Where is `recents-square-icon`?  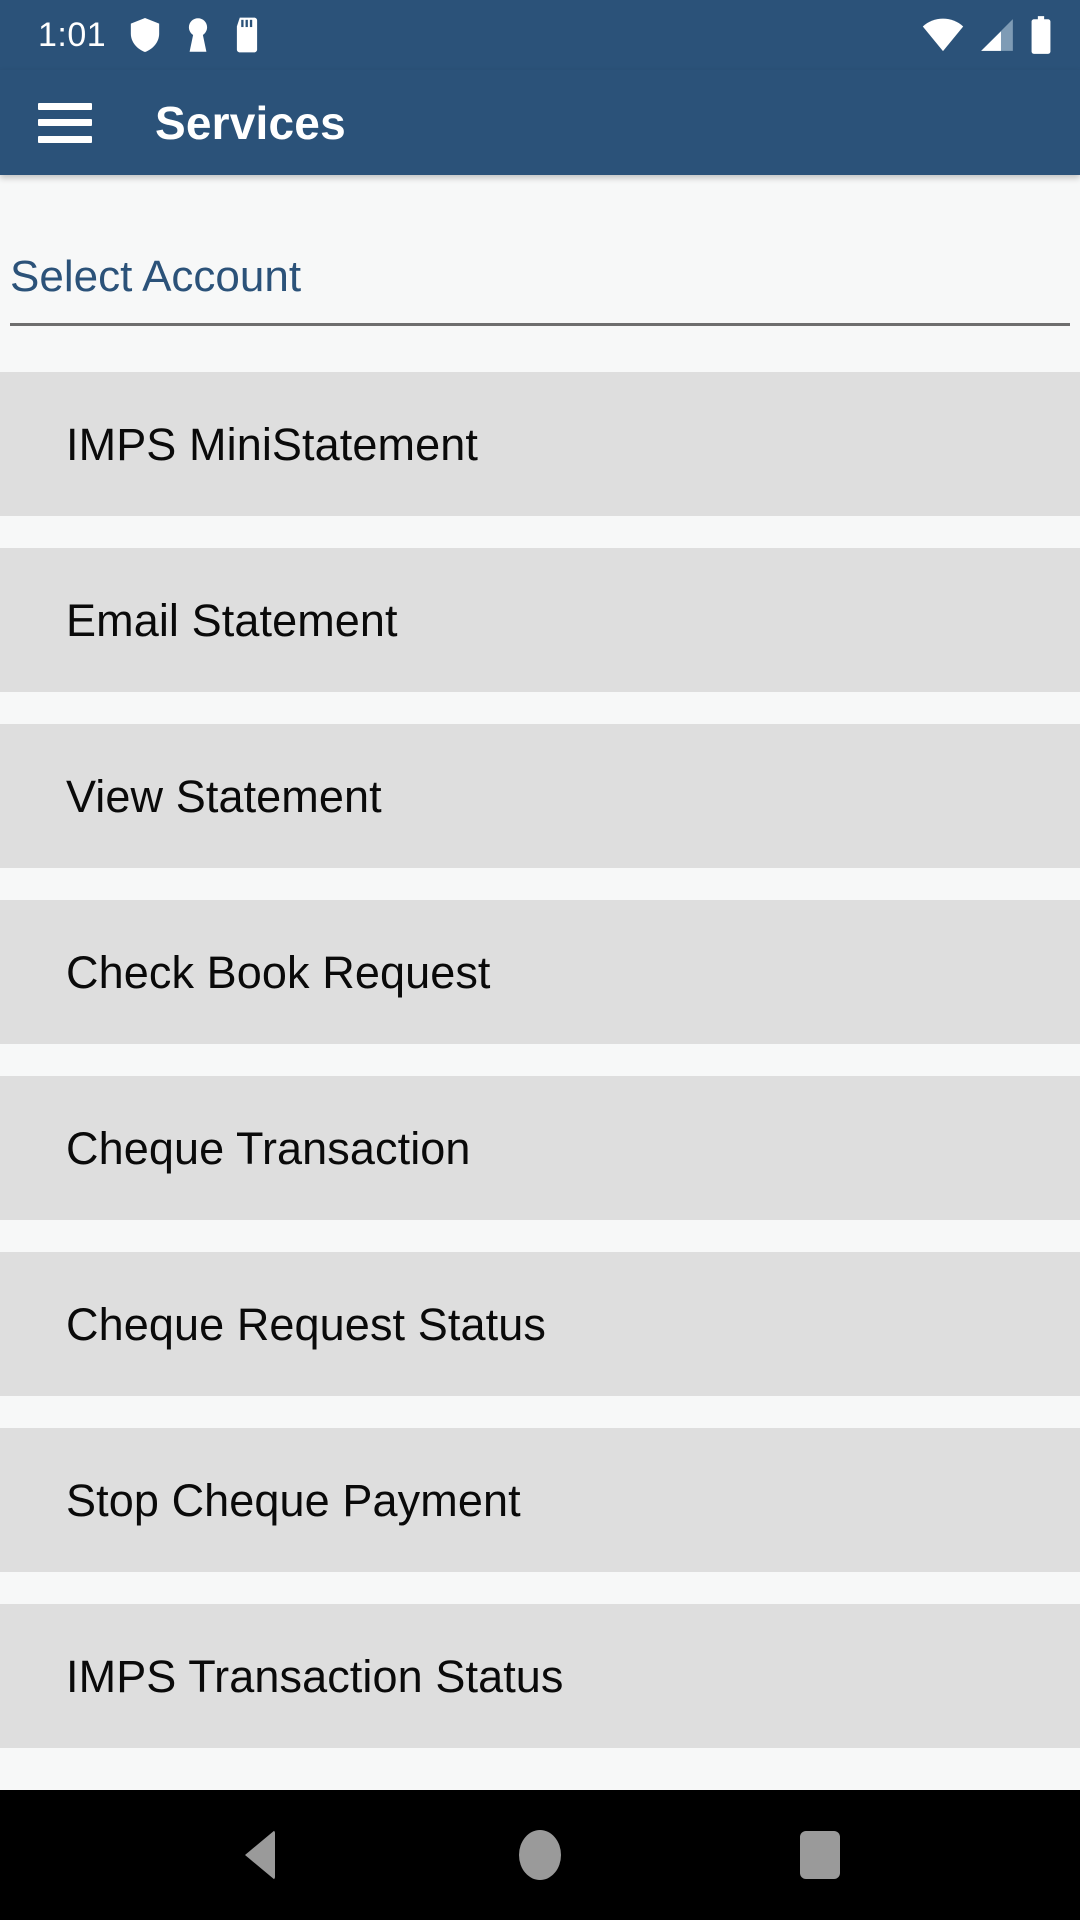 recents-square-icon is located at coordinates (820, 1855).